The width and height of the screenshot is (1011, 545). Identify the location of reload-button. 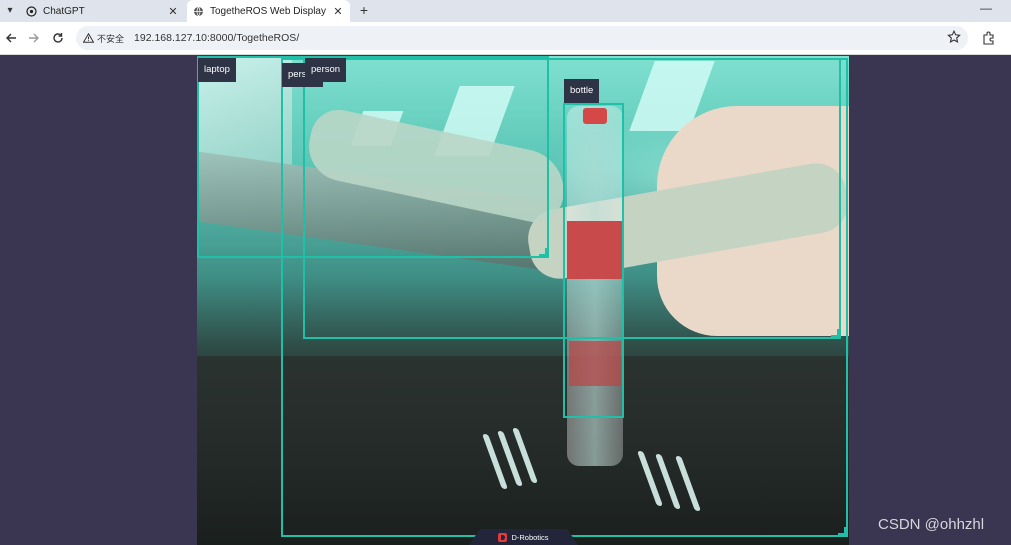
(58, 38).